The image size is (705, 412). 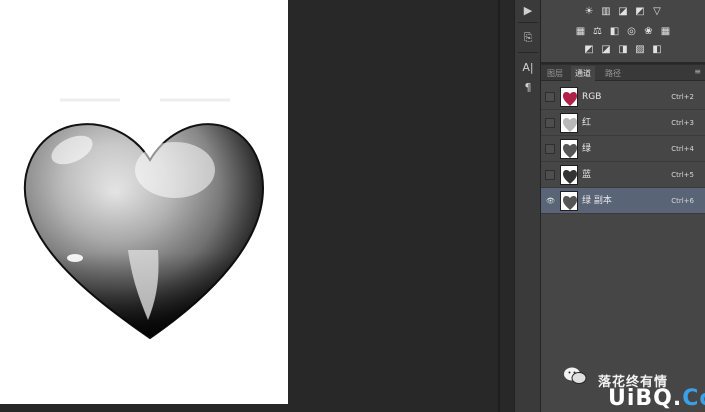 What do you see at coordinates (682, 201) in the screenshot?
I see `channel-shortcut: Ctrl+6` at bounding box center [682, 201].